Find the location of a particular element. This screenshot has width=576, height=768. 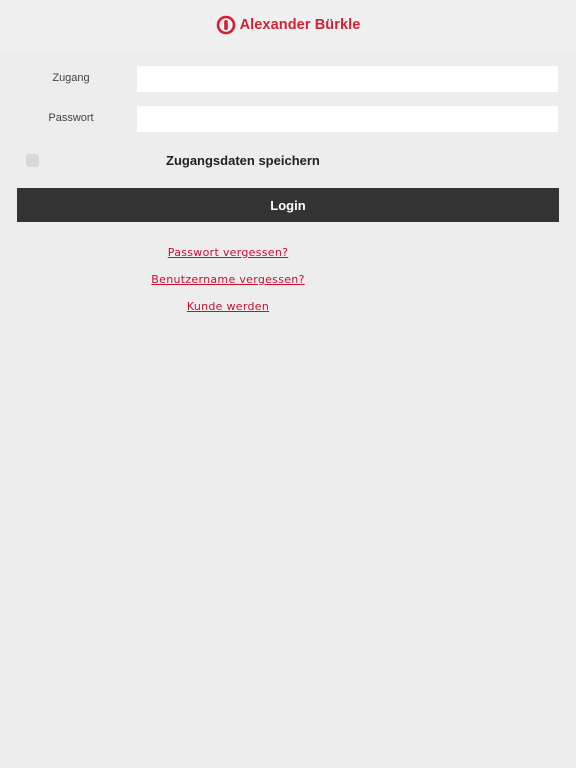

app-header: Alexander Bürkle is located at coordinates (288, 25).